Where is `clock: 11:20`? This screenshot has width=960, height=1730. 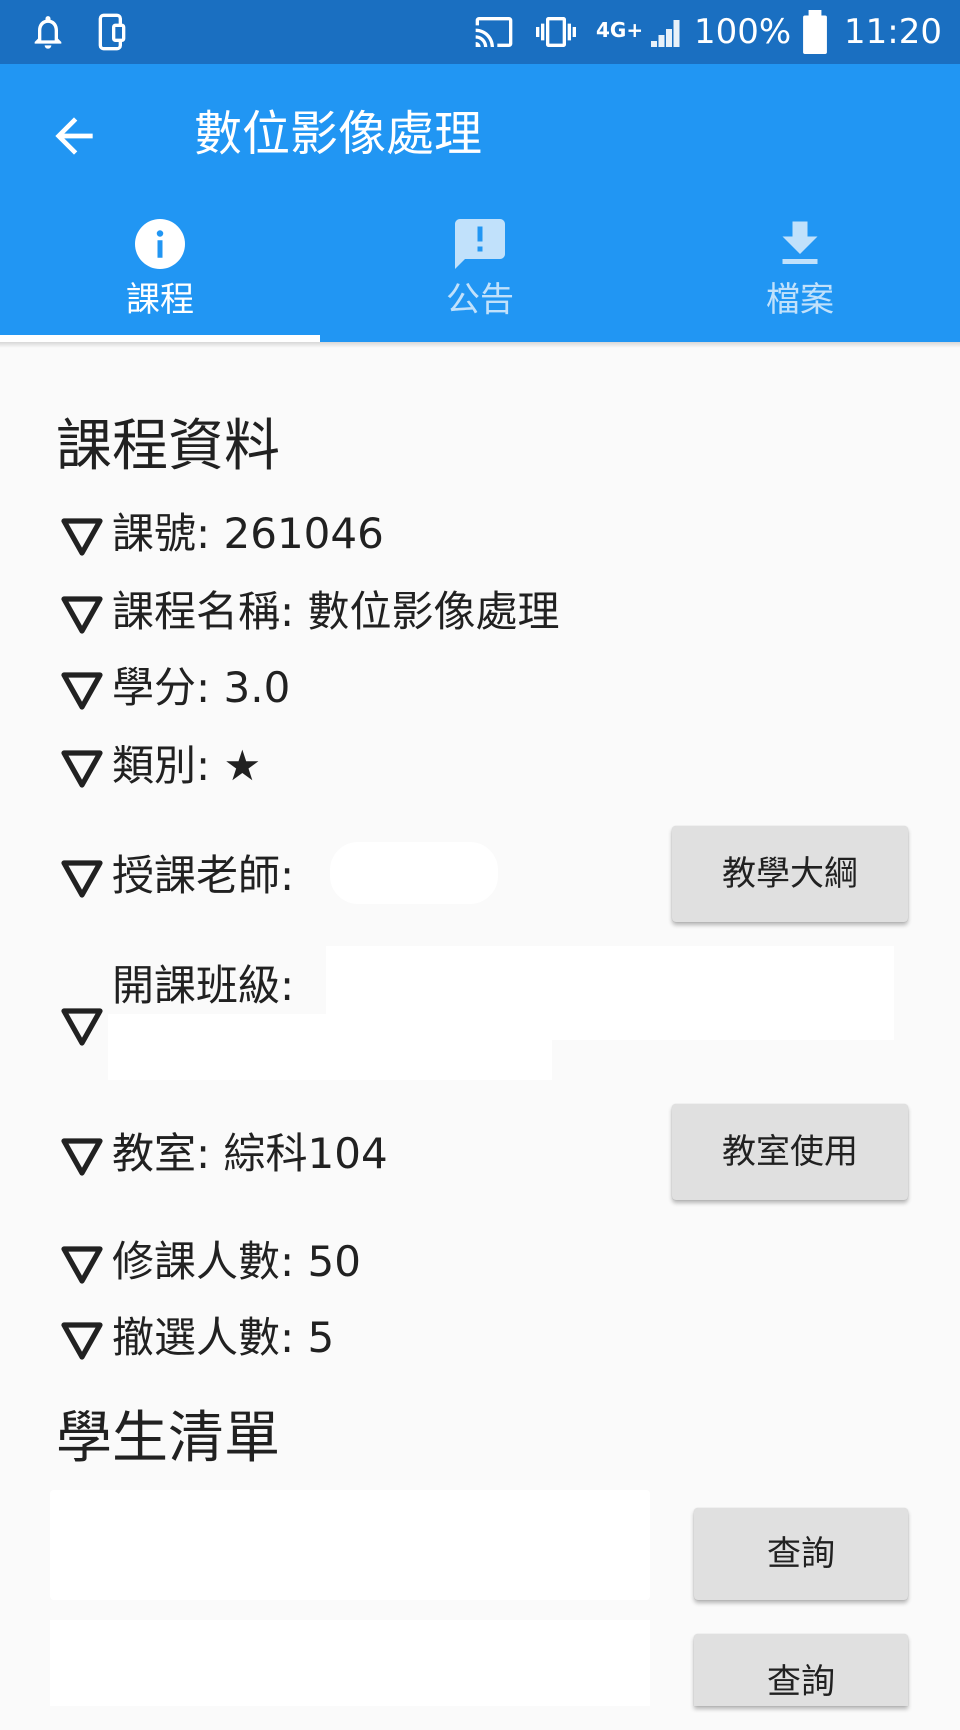 clock: 11:20 is located at coordinates (893, 32).